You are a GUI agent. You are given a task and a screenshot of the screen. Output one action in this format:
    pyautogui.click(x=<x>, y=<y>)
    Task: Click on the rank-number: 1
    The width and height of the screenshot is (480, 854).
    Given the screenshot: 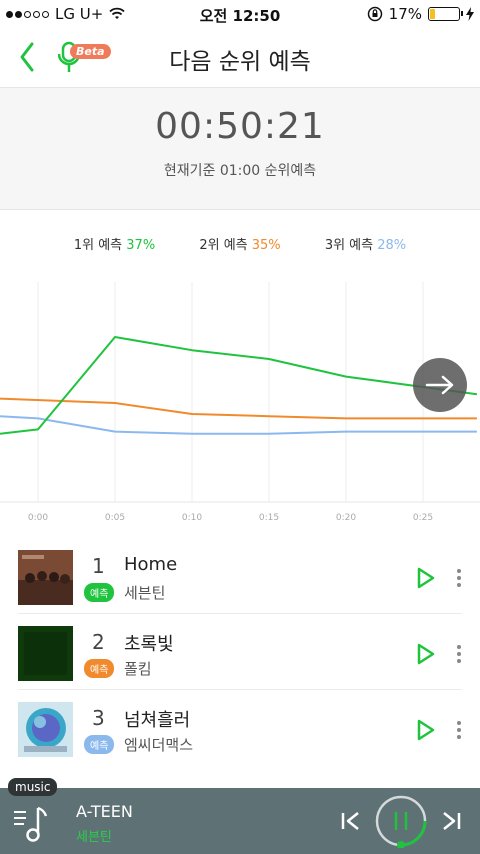 What is the action you would take?
    pyautogui.click(x=98, y=566)
    